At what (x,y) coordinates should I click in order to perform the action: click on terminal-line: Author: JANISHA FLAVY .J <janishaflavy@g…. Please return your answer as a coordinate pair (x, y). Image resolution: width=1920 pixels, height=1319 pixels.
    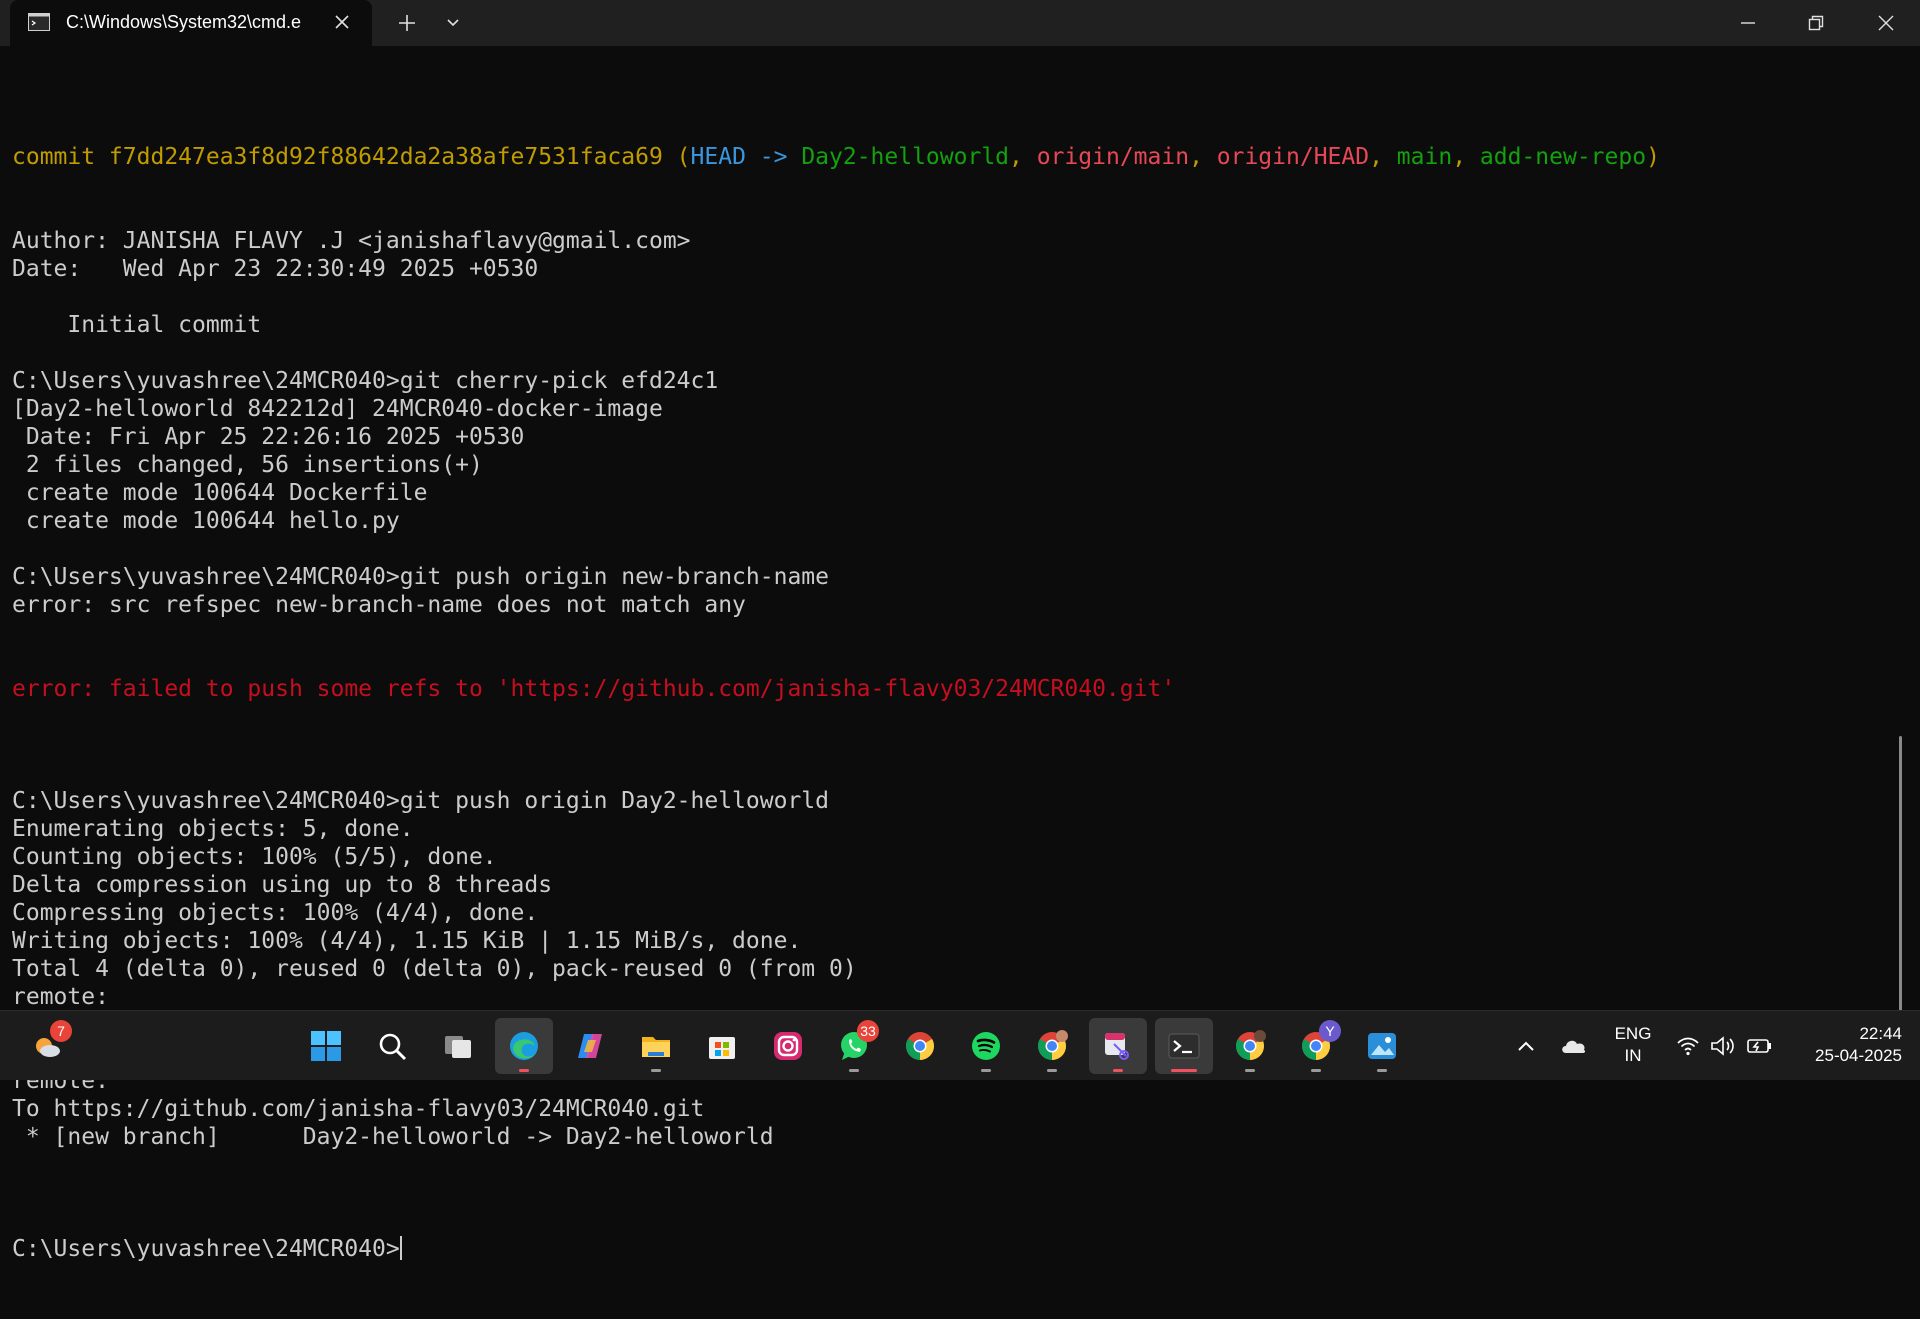
    Looking at the image, I should click on (351, 241).